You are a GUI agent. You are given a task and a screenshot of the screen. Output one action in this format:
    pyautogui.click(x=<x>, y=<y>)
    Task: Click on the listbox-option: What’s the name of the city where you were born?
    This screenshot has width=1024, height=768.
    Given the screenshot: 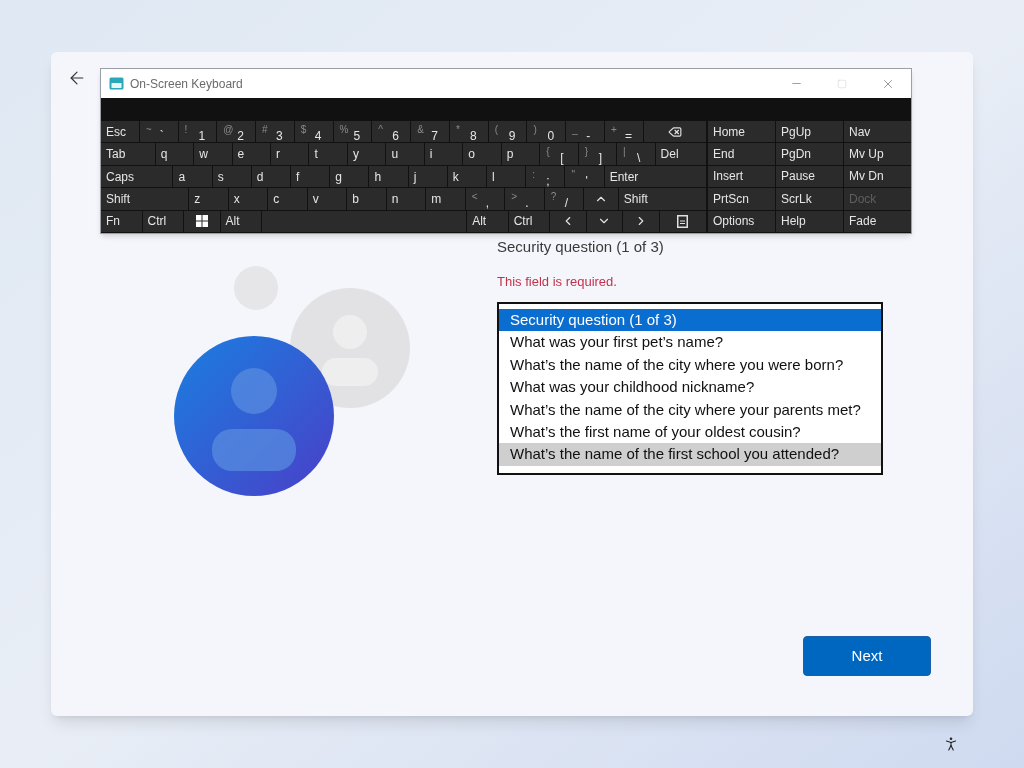 What is the action you would take?
    pyautogui.click(x=690, y=365)
    